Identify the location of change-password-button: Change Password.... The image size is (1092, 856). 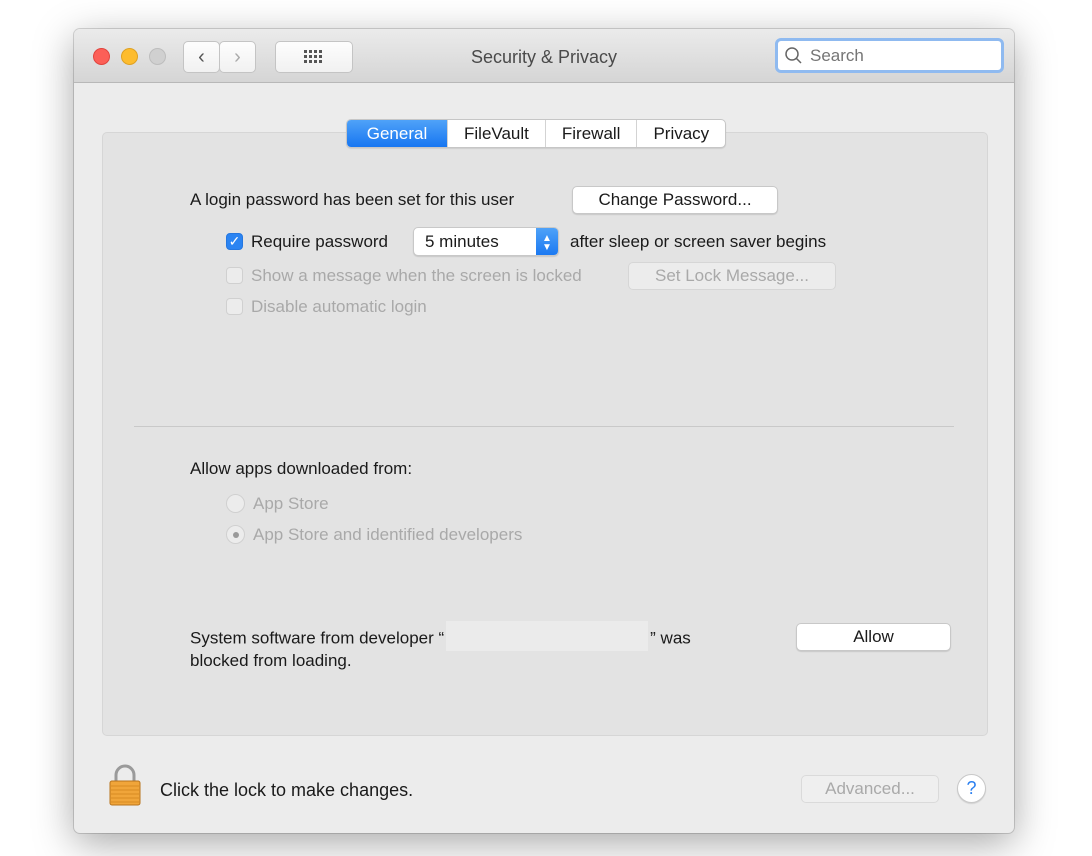
(675, 200).